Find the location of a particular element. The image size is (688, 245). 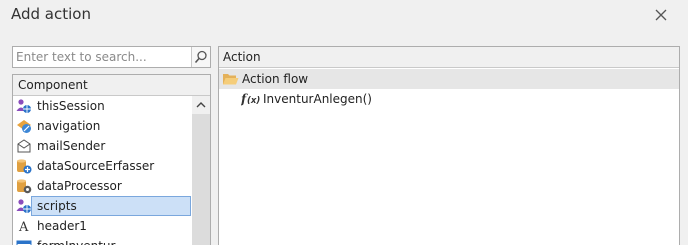

component-item-label: header1 is located at coordinates (62, 226).